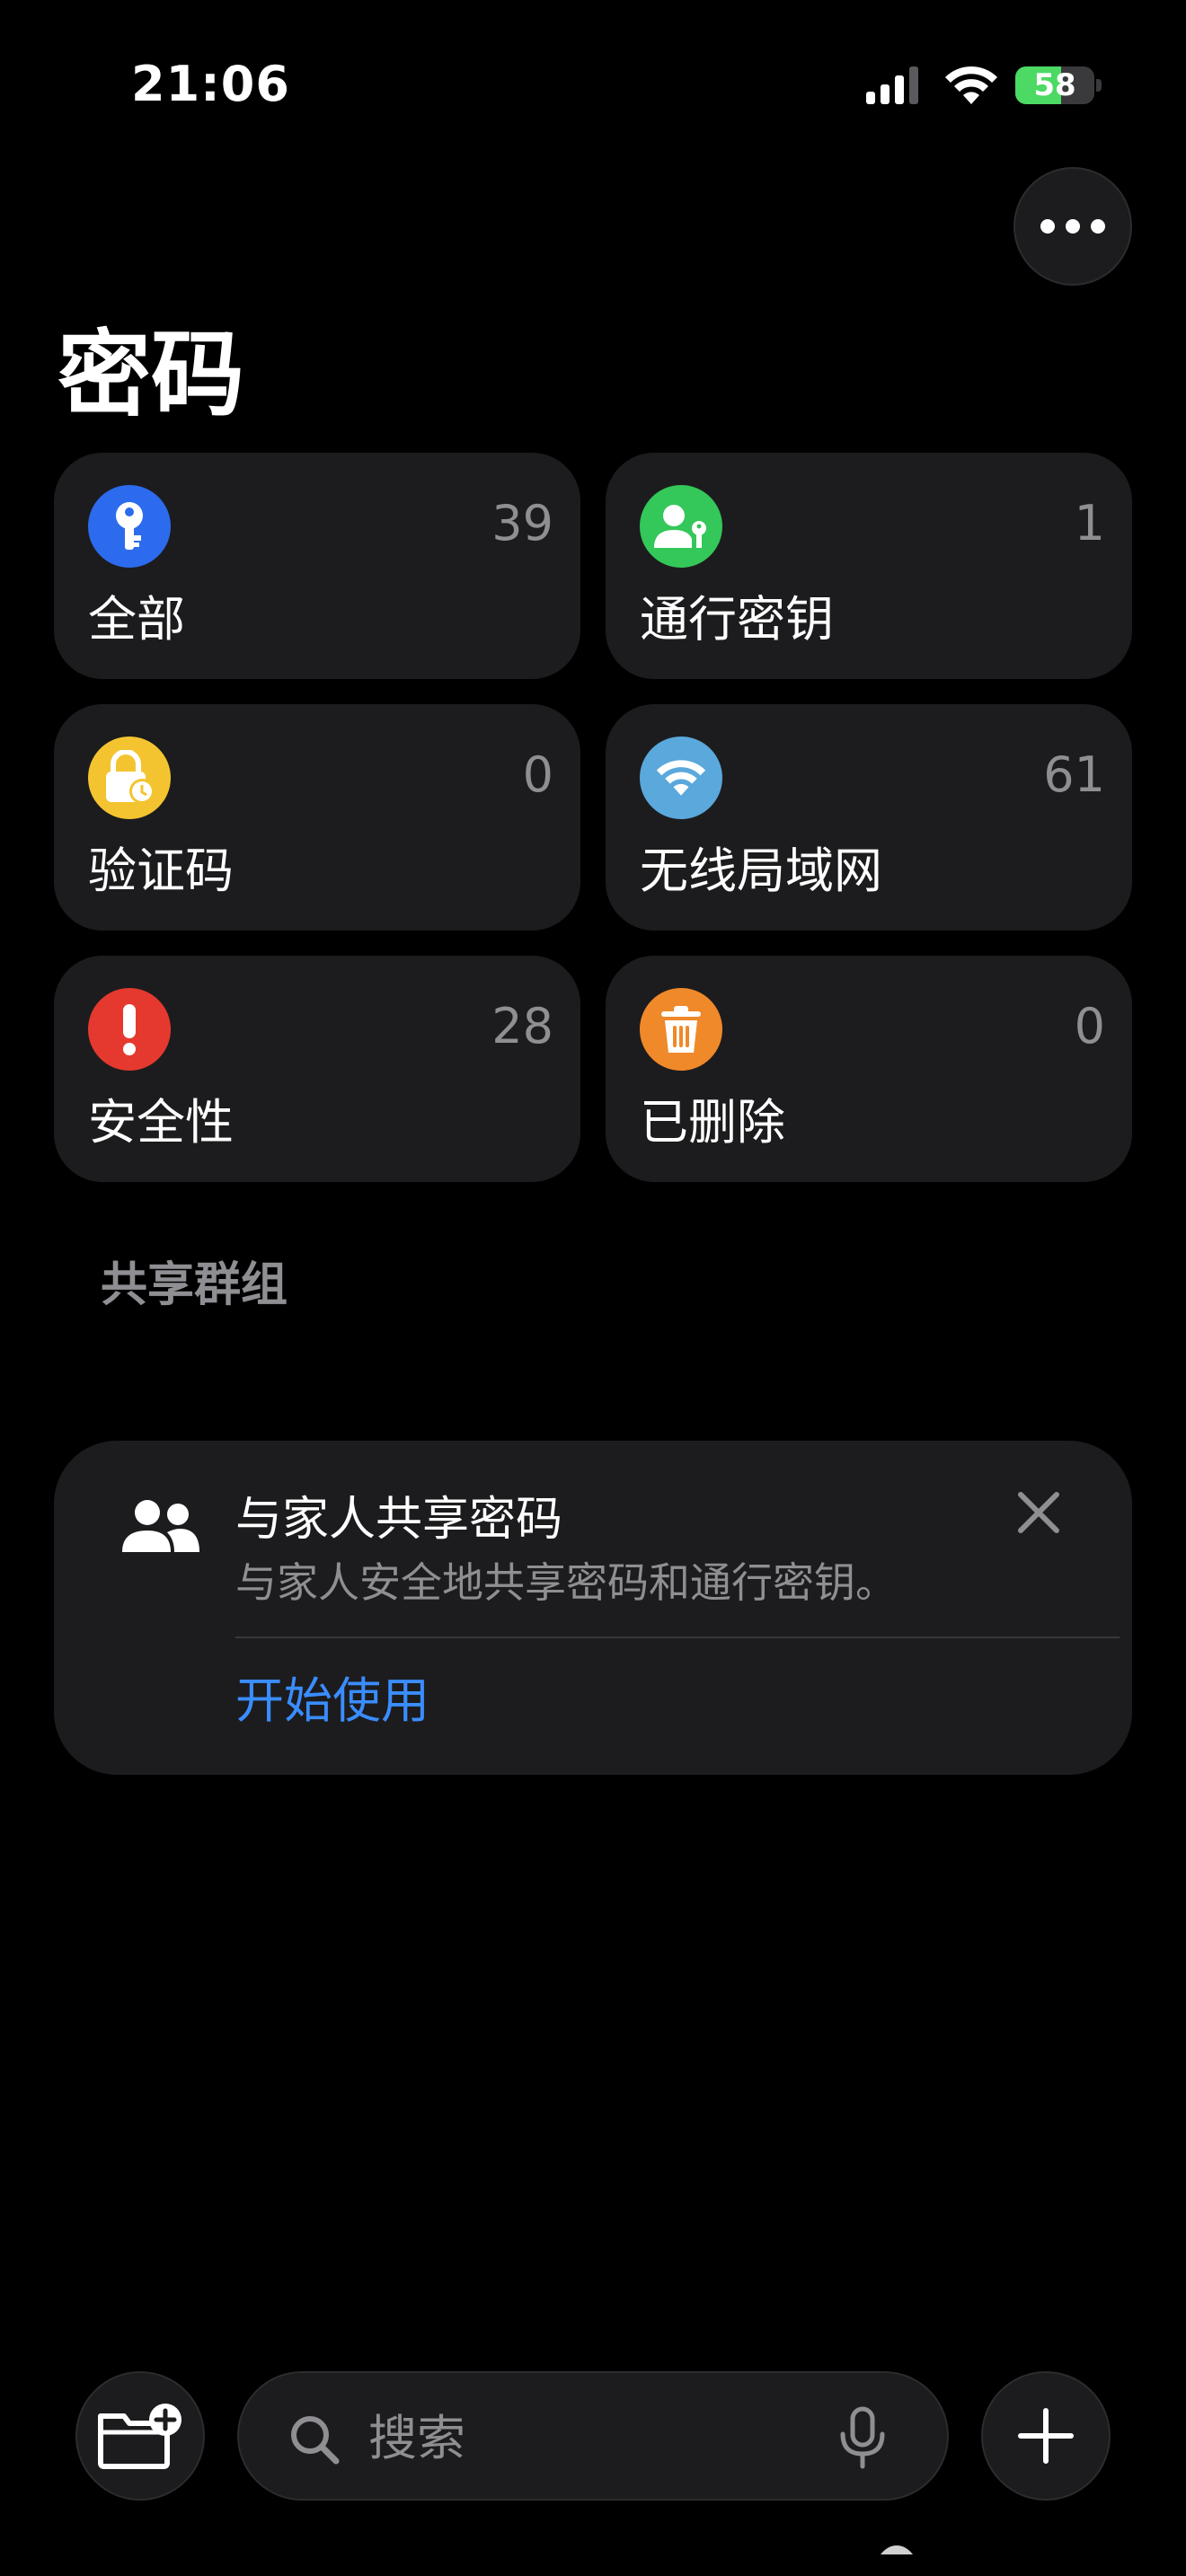  I want to click on close-icon, so click(1038, 1512).